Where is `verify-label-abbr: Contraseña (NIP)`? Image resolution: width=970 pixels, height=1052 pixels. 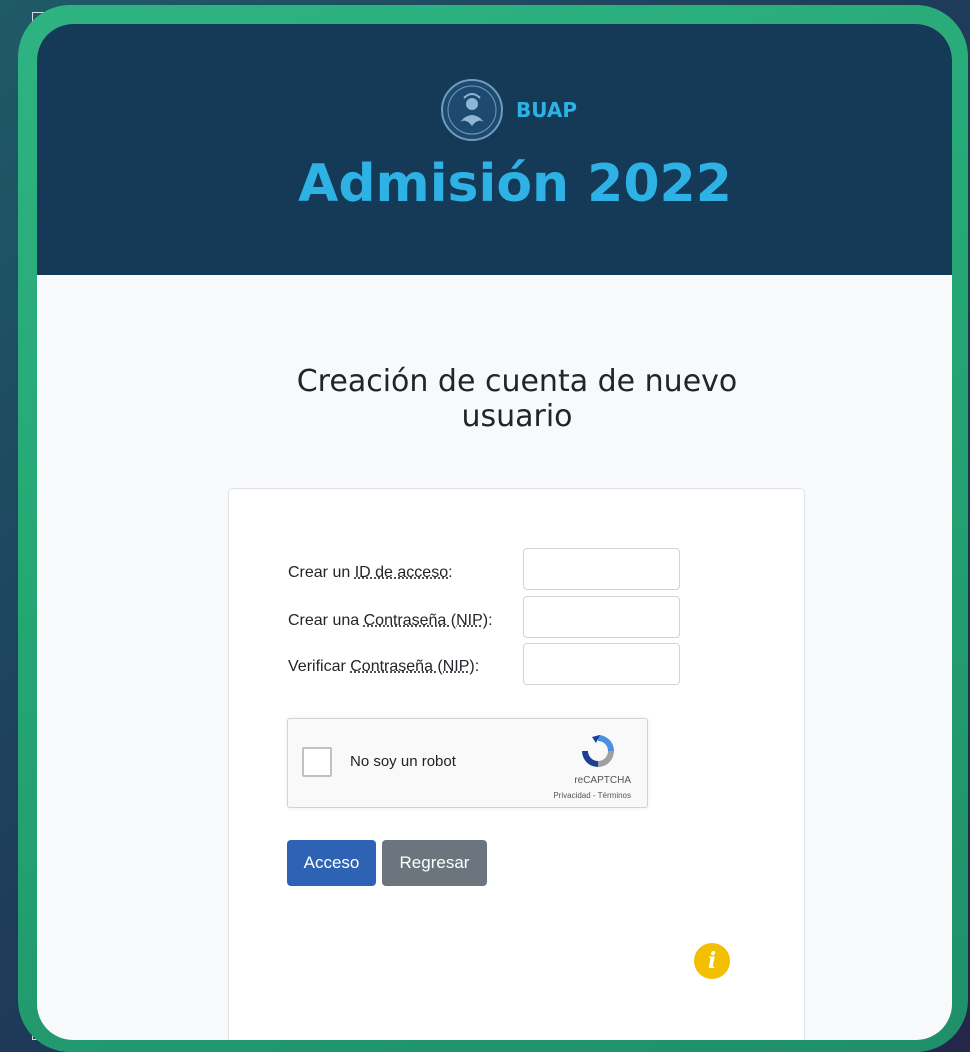 verify-label-abbr: Contraseña (NIP) is located at coordinates (412, 666).